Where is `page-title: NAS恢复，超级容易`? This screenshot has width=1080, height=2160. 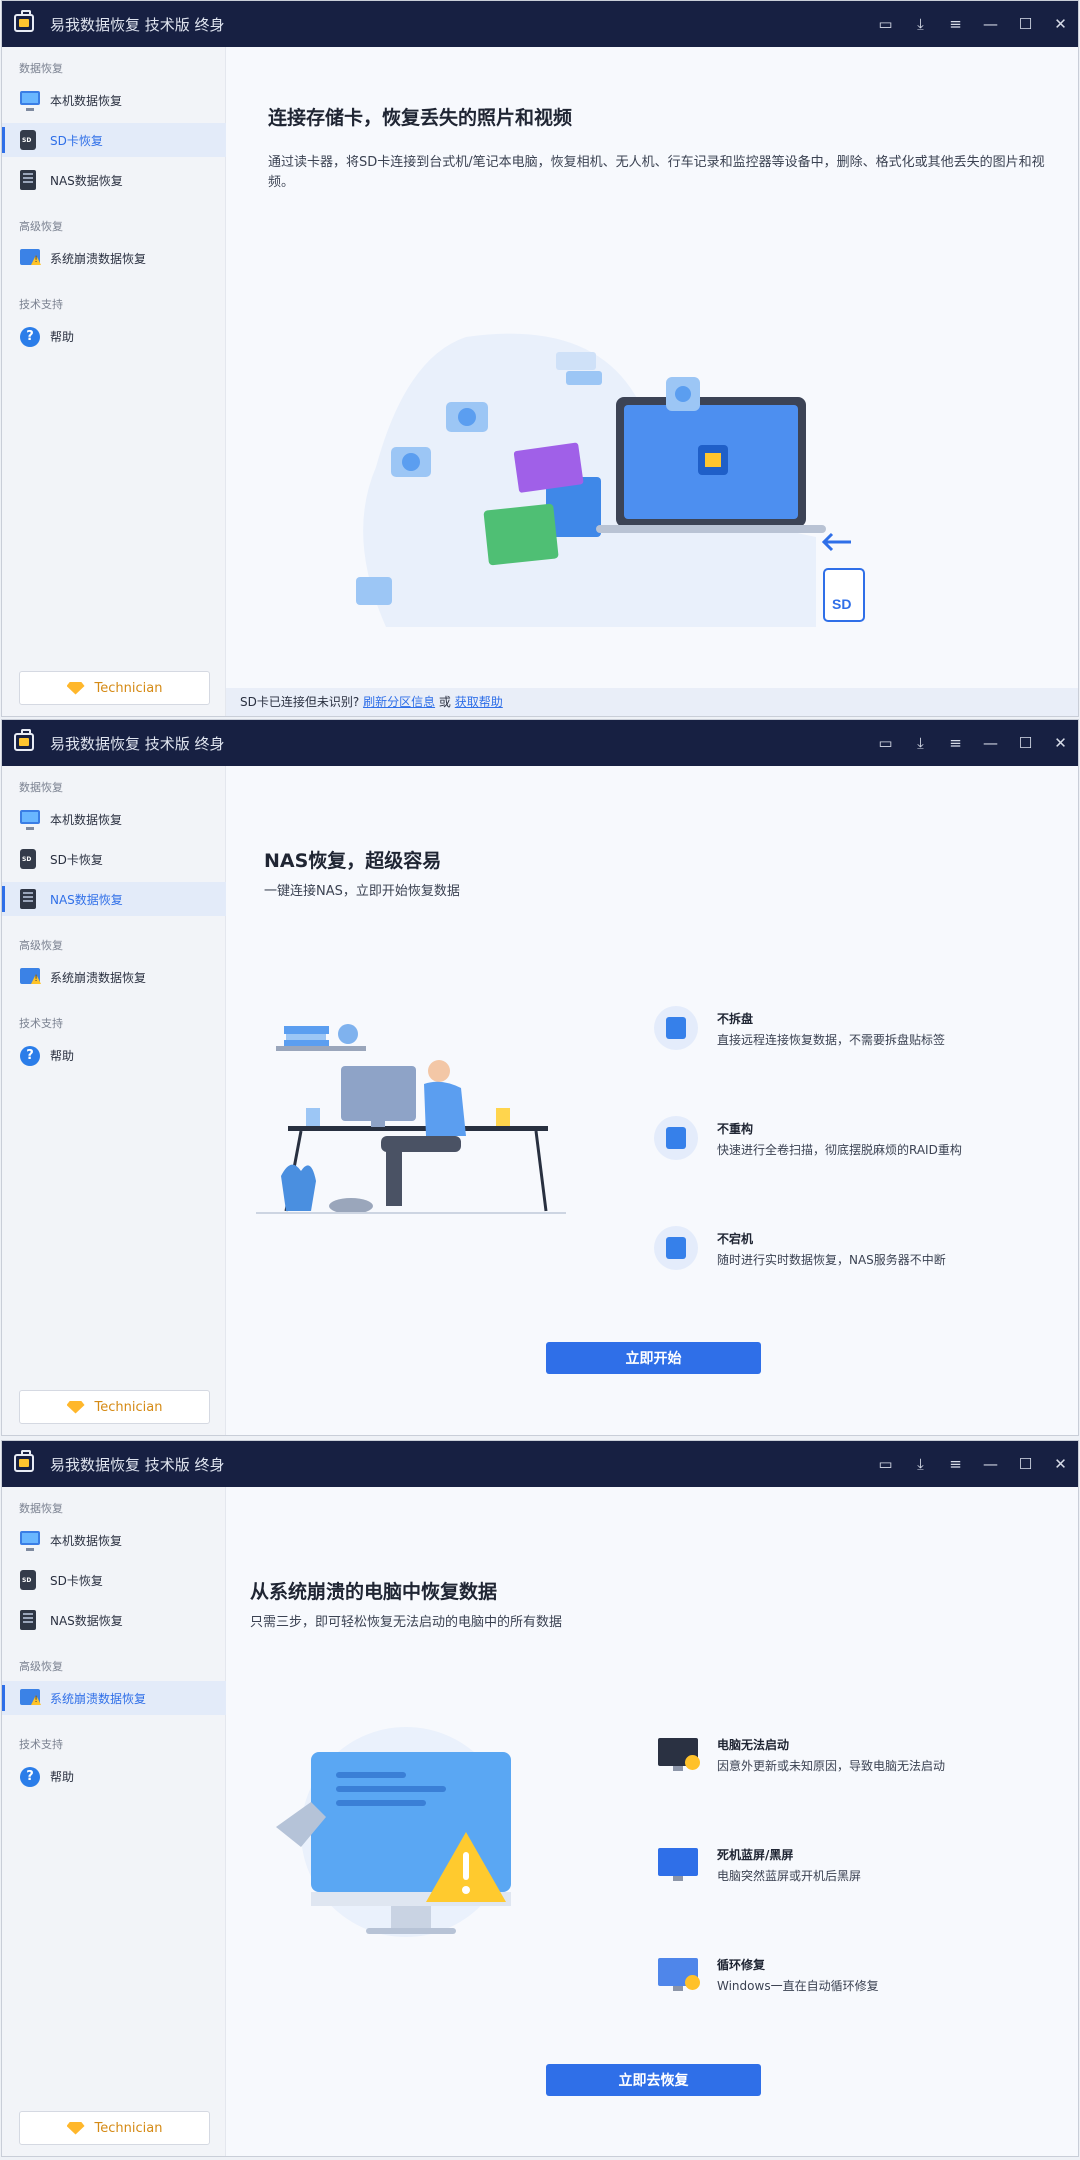
page-title: NAS恢复，超级容易 is located at coordinates (353, 861).